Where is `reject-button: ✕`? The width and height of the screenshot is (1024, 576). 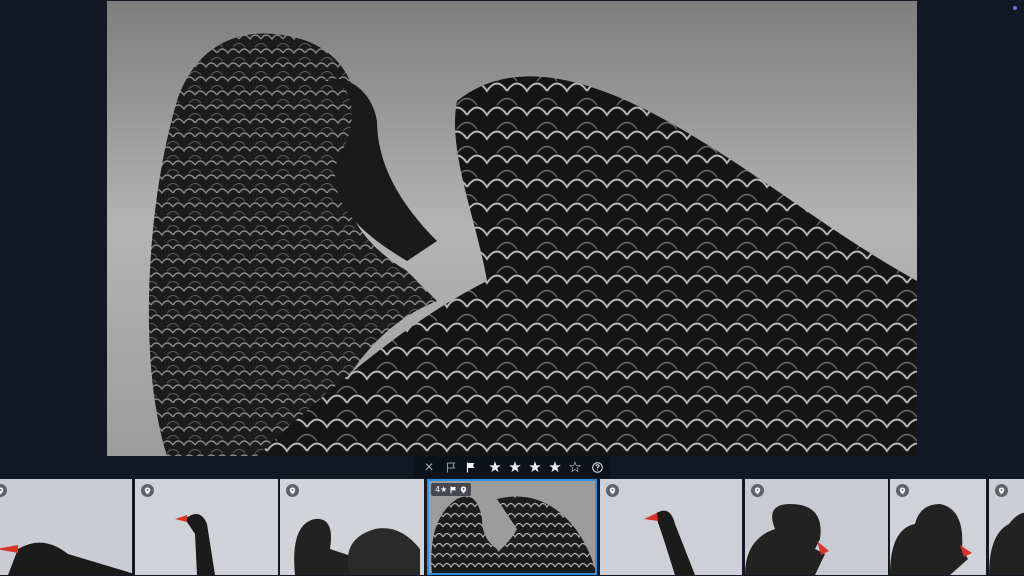 reject-button: ✕ is located at coordinates (429, 467).